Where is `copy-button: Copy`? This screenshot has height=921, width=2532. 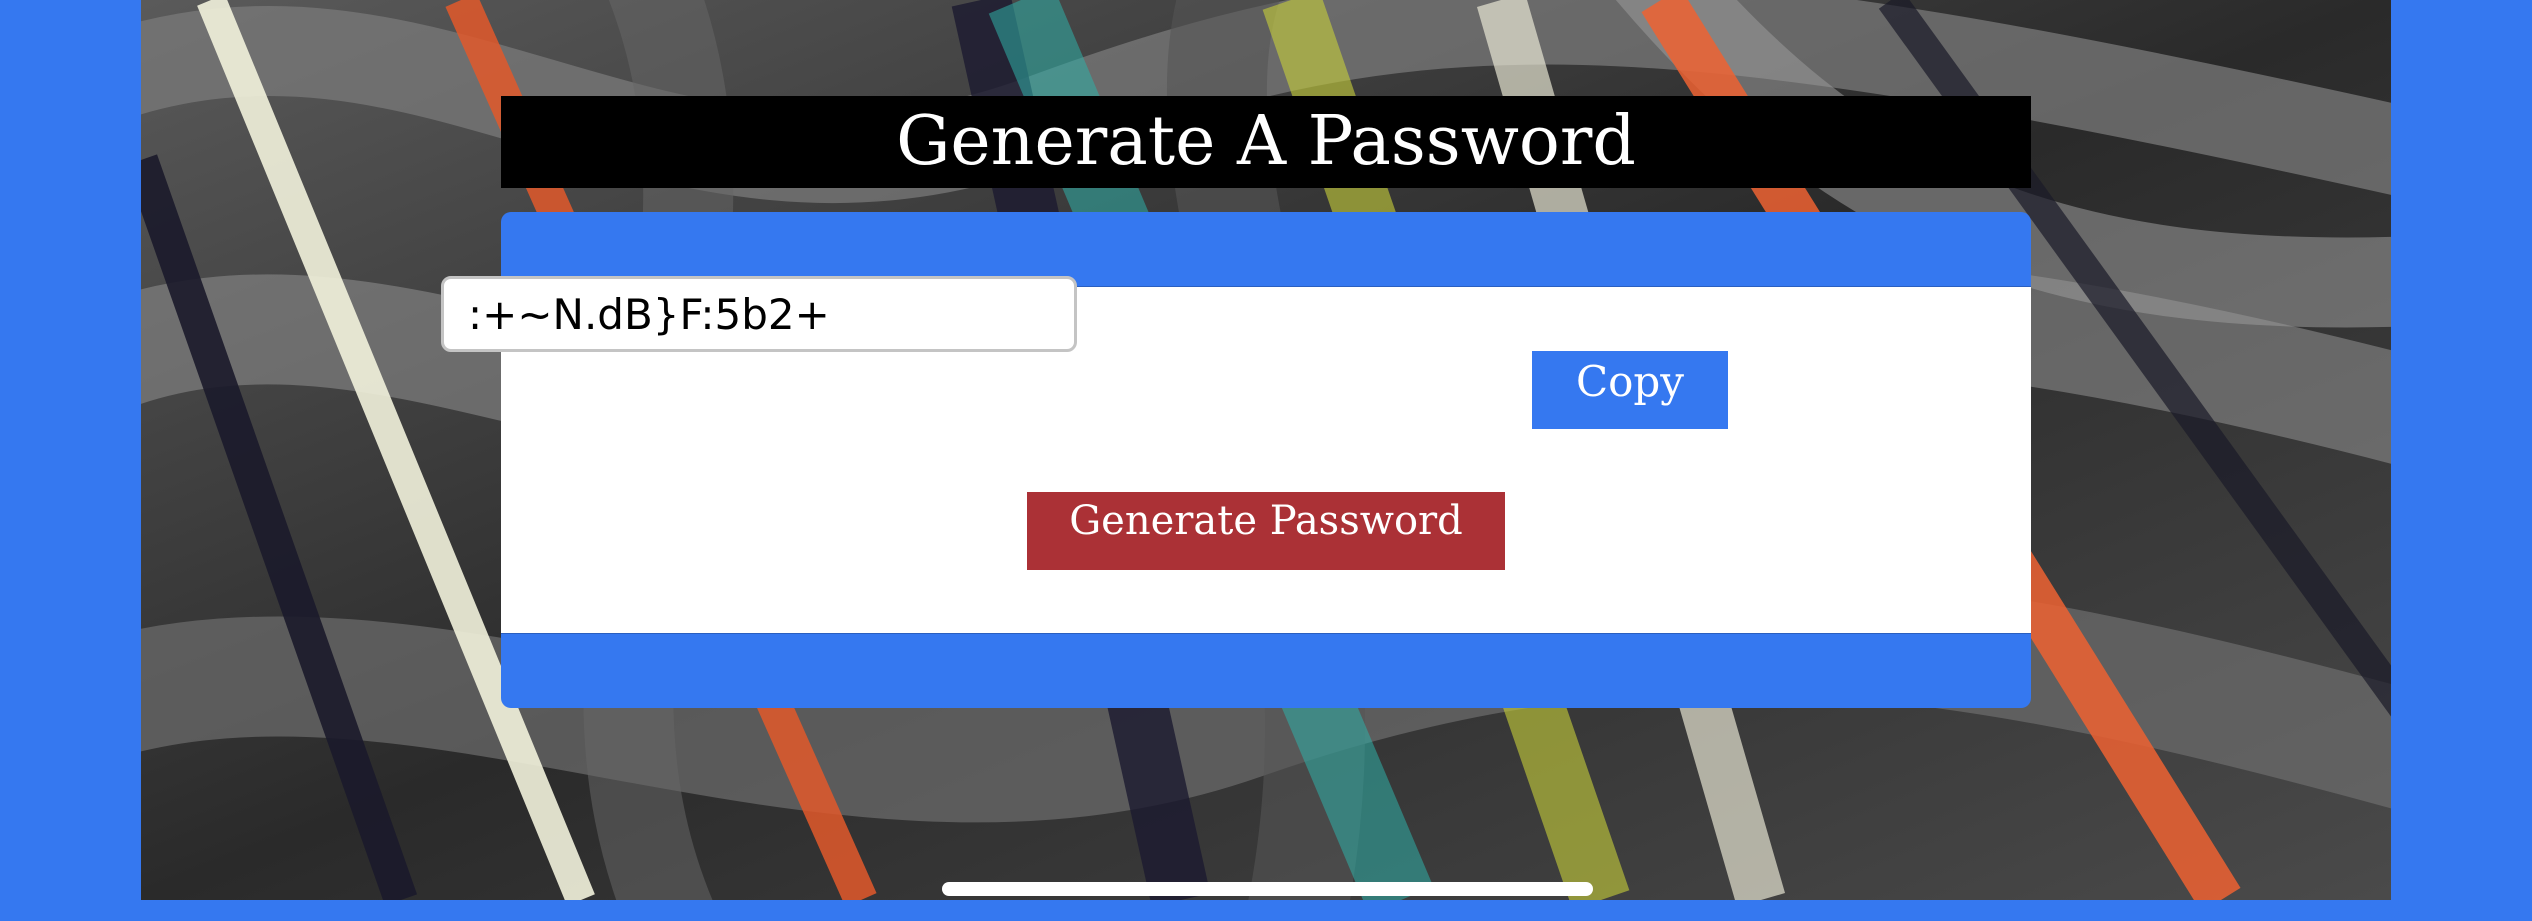 copy-button: Copy is located at coordinates (1630, 390).